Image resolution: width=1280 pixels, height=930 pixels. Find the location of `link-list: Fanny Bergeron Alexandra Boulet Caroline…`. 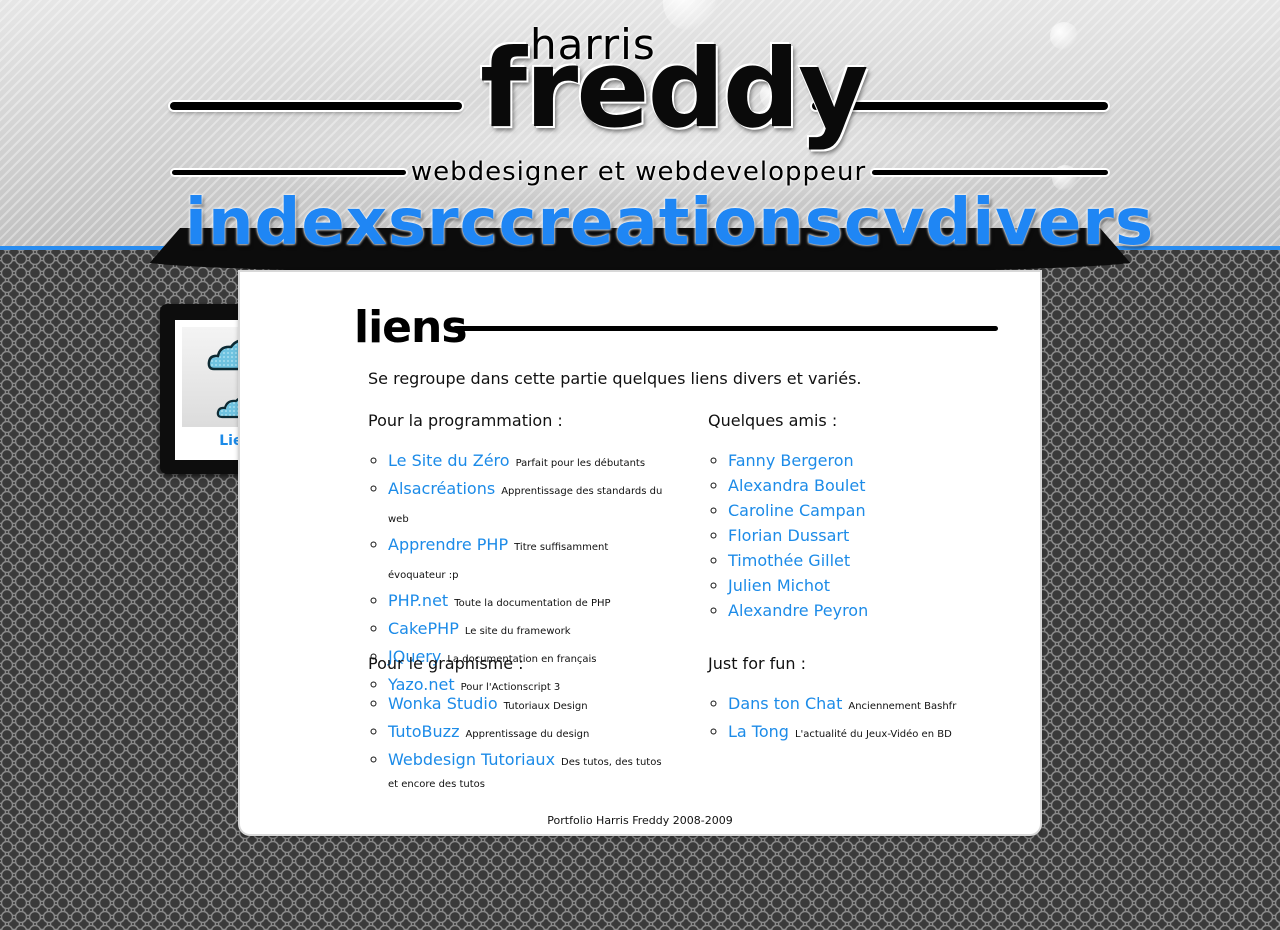

link-list: Fanny Bergeron Alexandra Boulet Caroline… is located at coordinates (858, 535).